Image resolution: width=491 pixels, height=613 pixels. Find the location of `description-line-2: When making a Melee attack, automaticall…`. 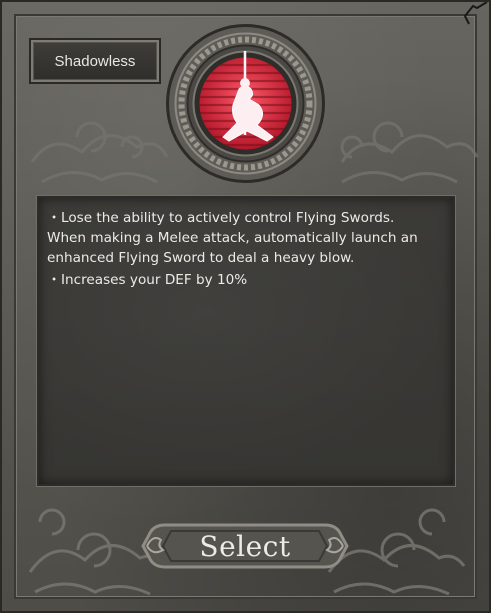

description-line-2: When making a Melee attack, automaticall… is located at coordinates (247, 238).